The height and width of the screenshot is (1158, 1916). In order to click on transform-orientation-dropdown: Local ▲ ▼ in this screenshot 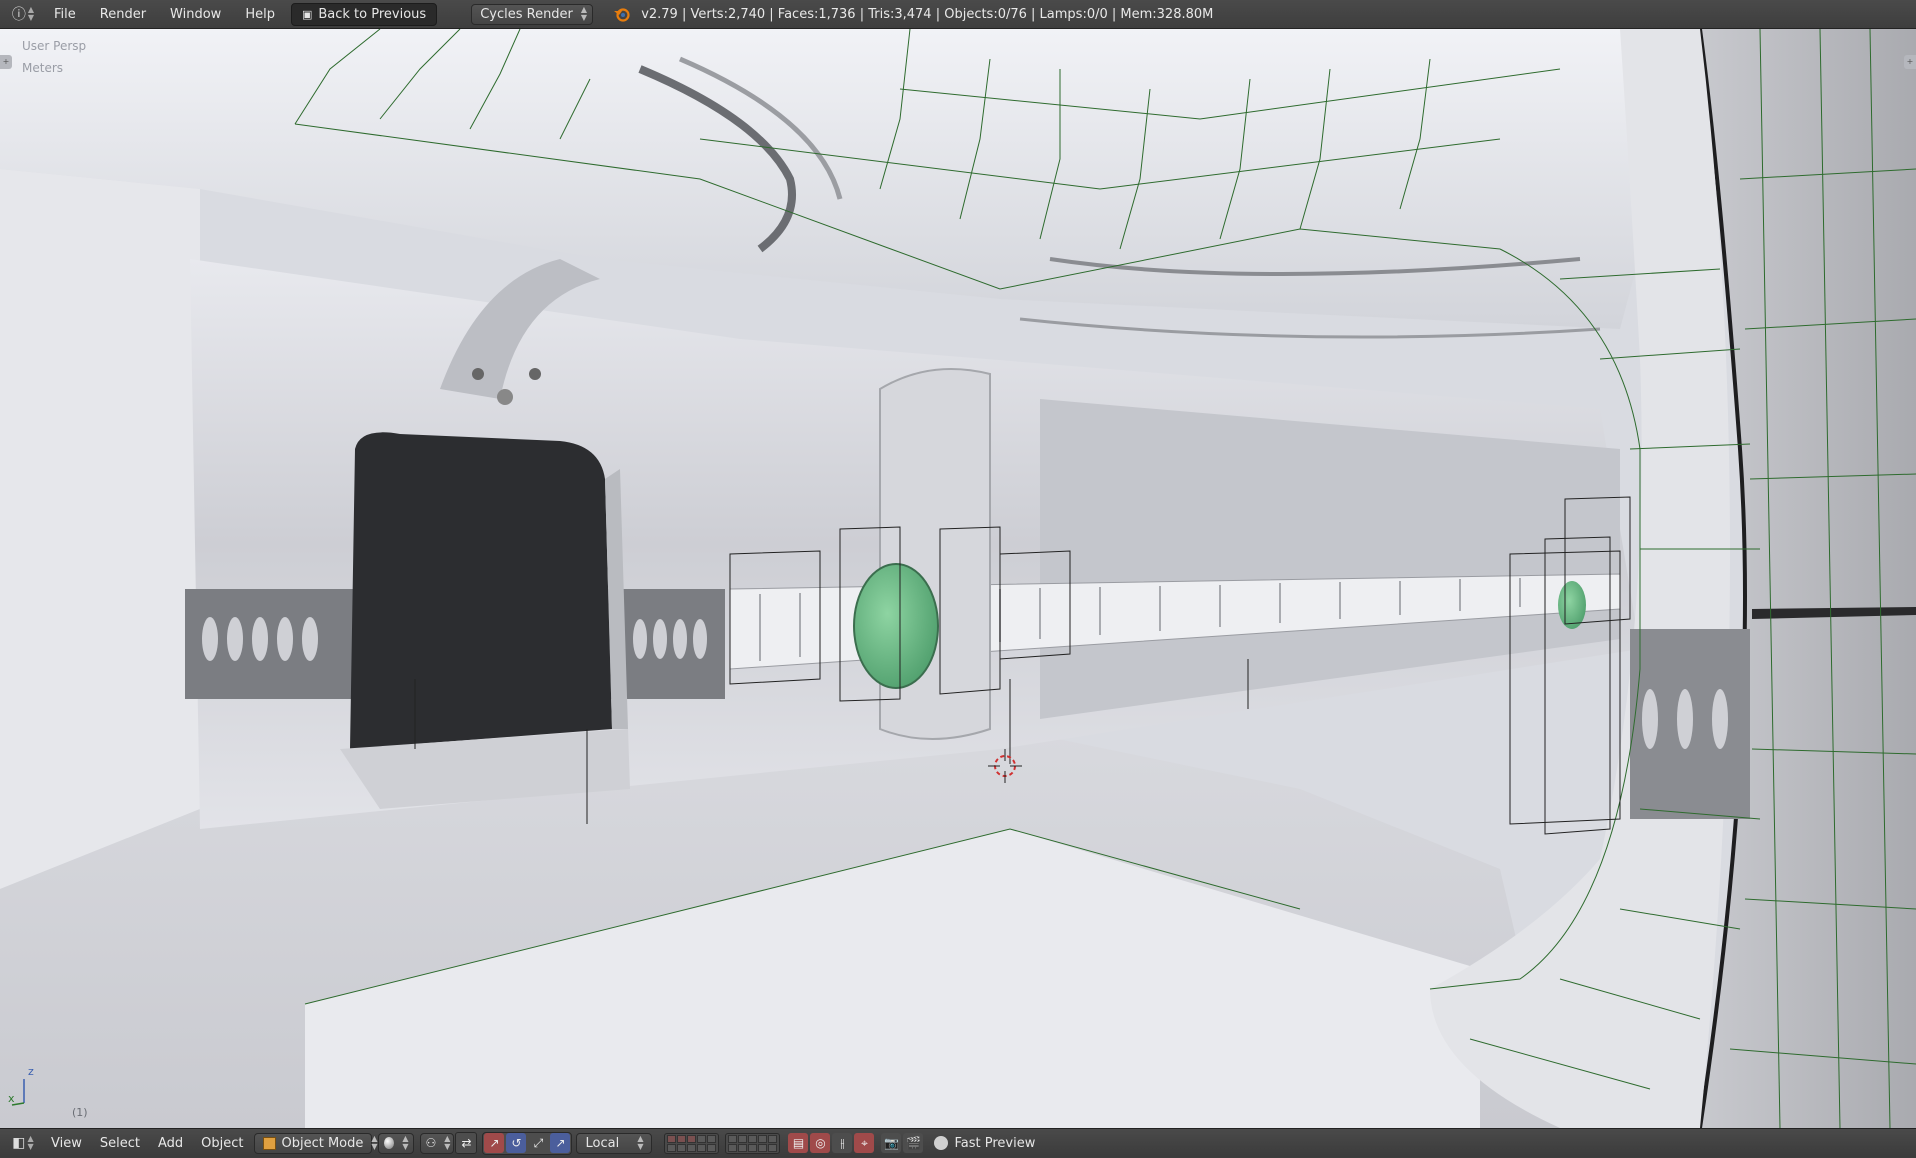, I will do `click(614, 1143)`.